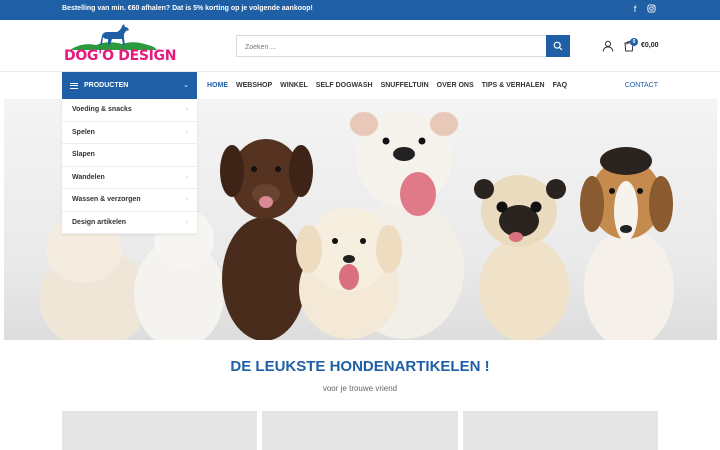 Image resolution: width=720 pixels, height=450 pixels. I want to click on category-label: Design artikelen, so click(99, 222).